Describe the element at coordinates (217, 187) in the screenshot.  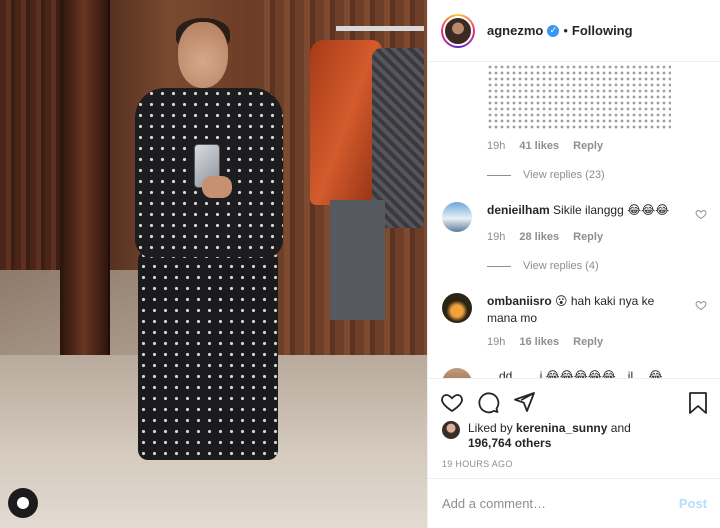
I see `hand` at that location.